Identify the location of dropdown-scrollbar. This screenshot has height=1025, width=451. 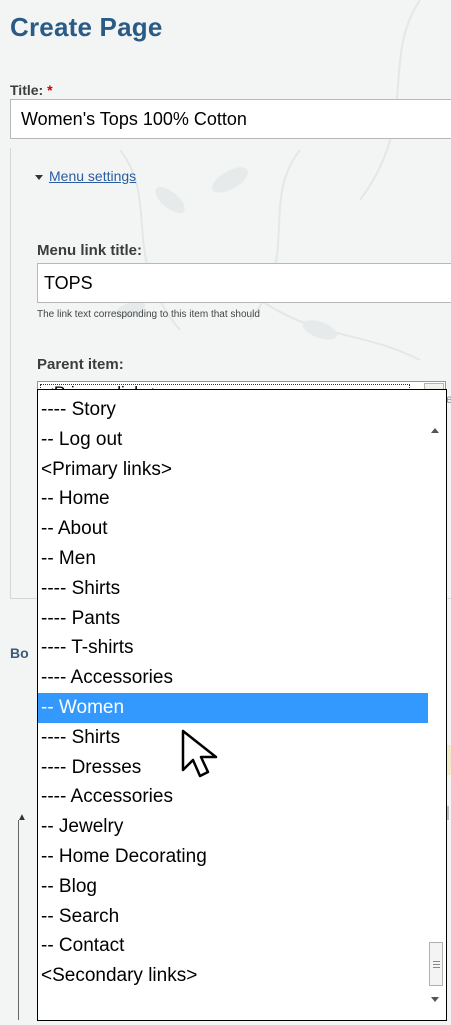
(437, 705).